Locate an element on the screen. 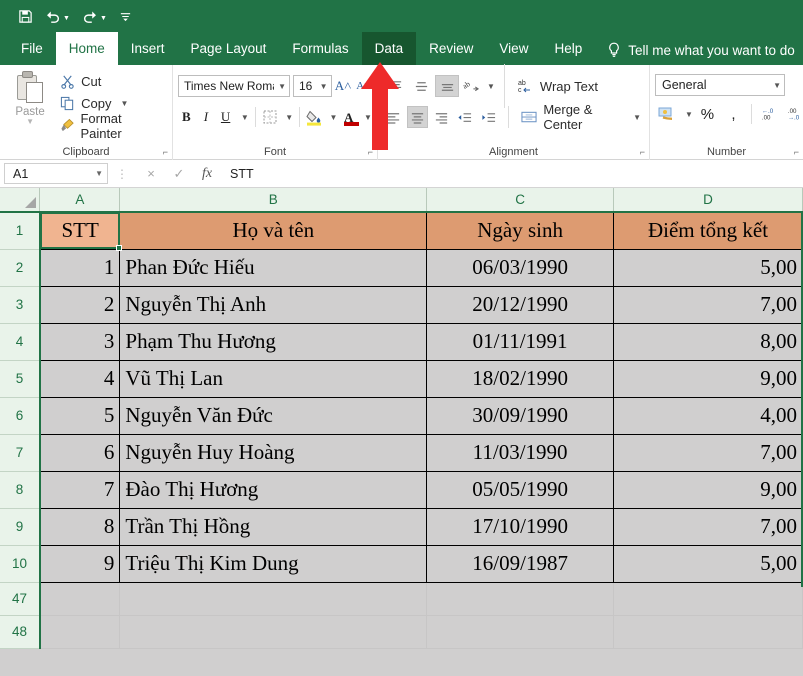 This screenshot has height=676, width=803. customize-qat-icon is located at coordinates (125, 16).